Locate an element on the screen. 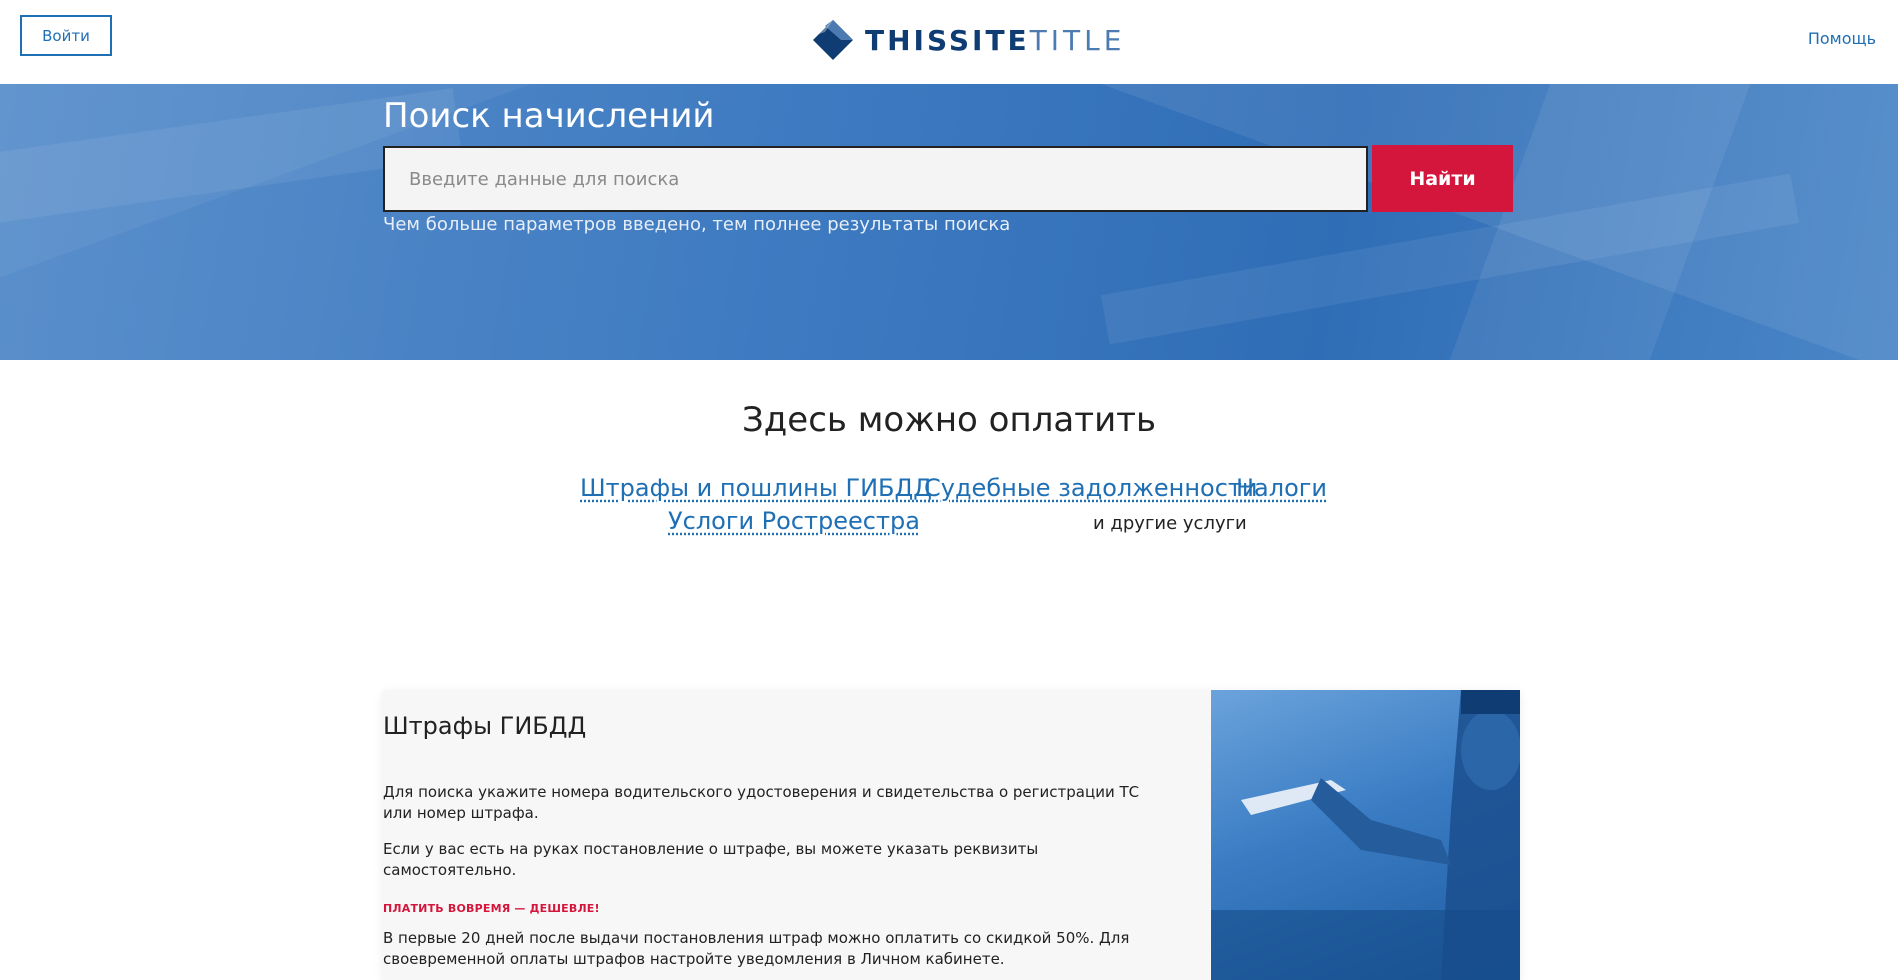  search-button: Найти is located at coordinates (1442, 178).